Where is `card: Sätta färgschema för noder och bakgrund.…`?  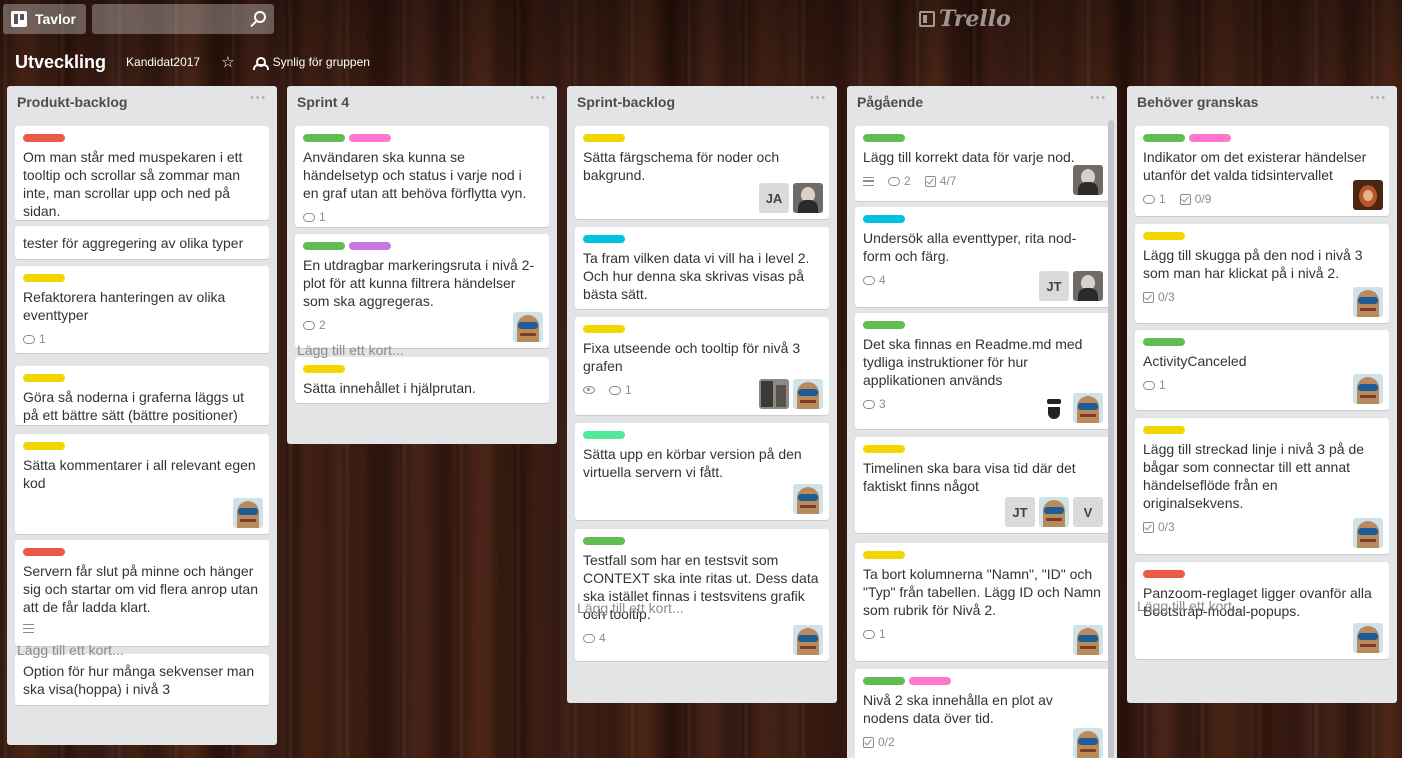 card: Sätta färgschema för noder och bakgrund.… is located at coordinates (702, 172).